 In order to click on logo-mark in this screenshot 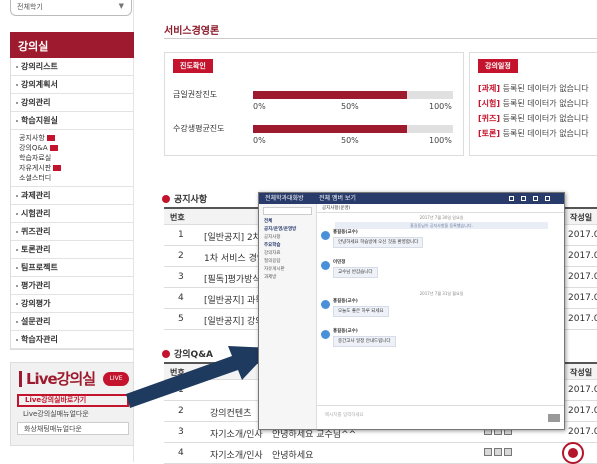, I will do `click(573, 453)`.